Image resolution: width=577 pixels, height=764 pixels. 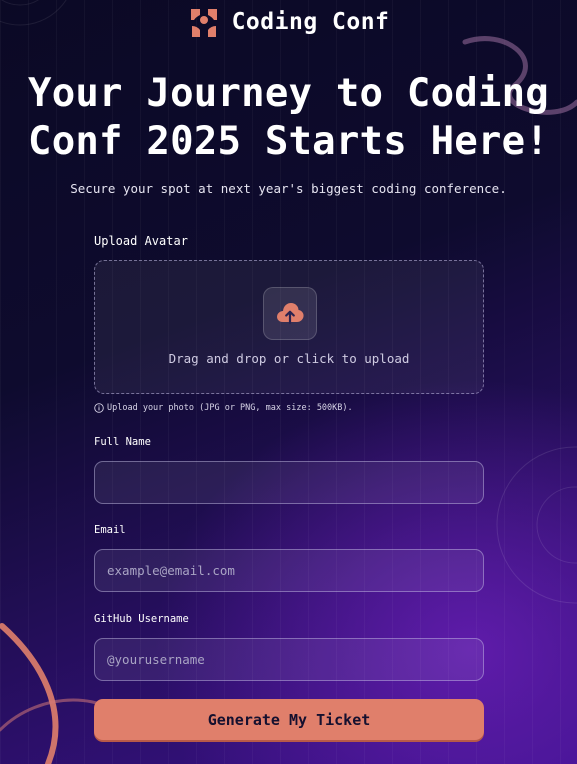 What do you see at coordinates (110, 530) in the screenshot?
I see `email-label: Email` at bounding box center [110, 530].